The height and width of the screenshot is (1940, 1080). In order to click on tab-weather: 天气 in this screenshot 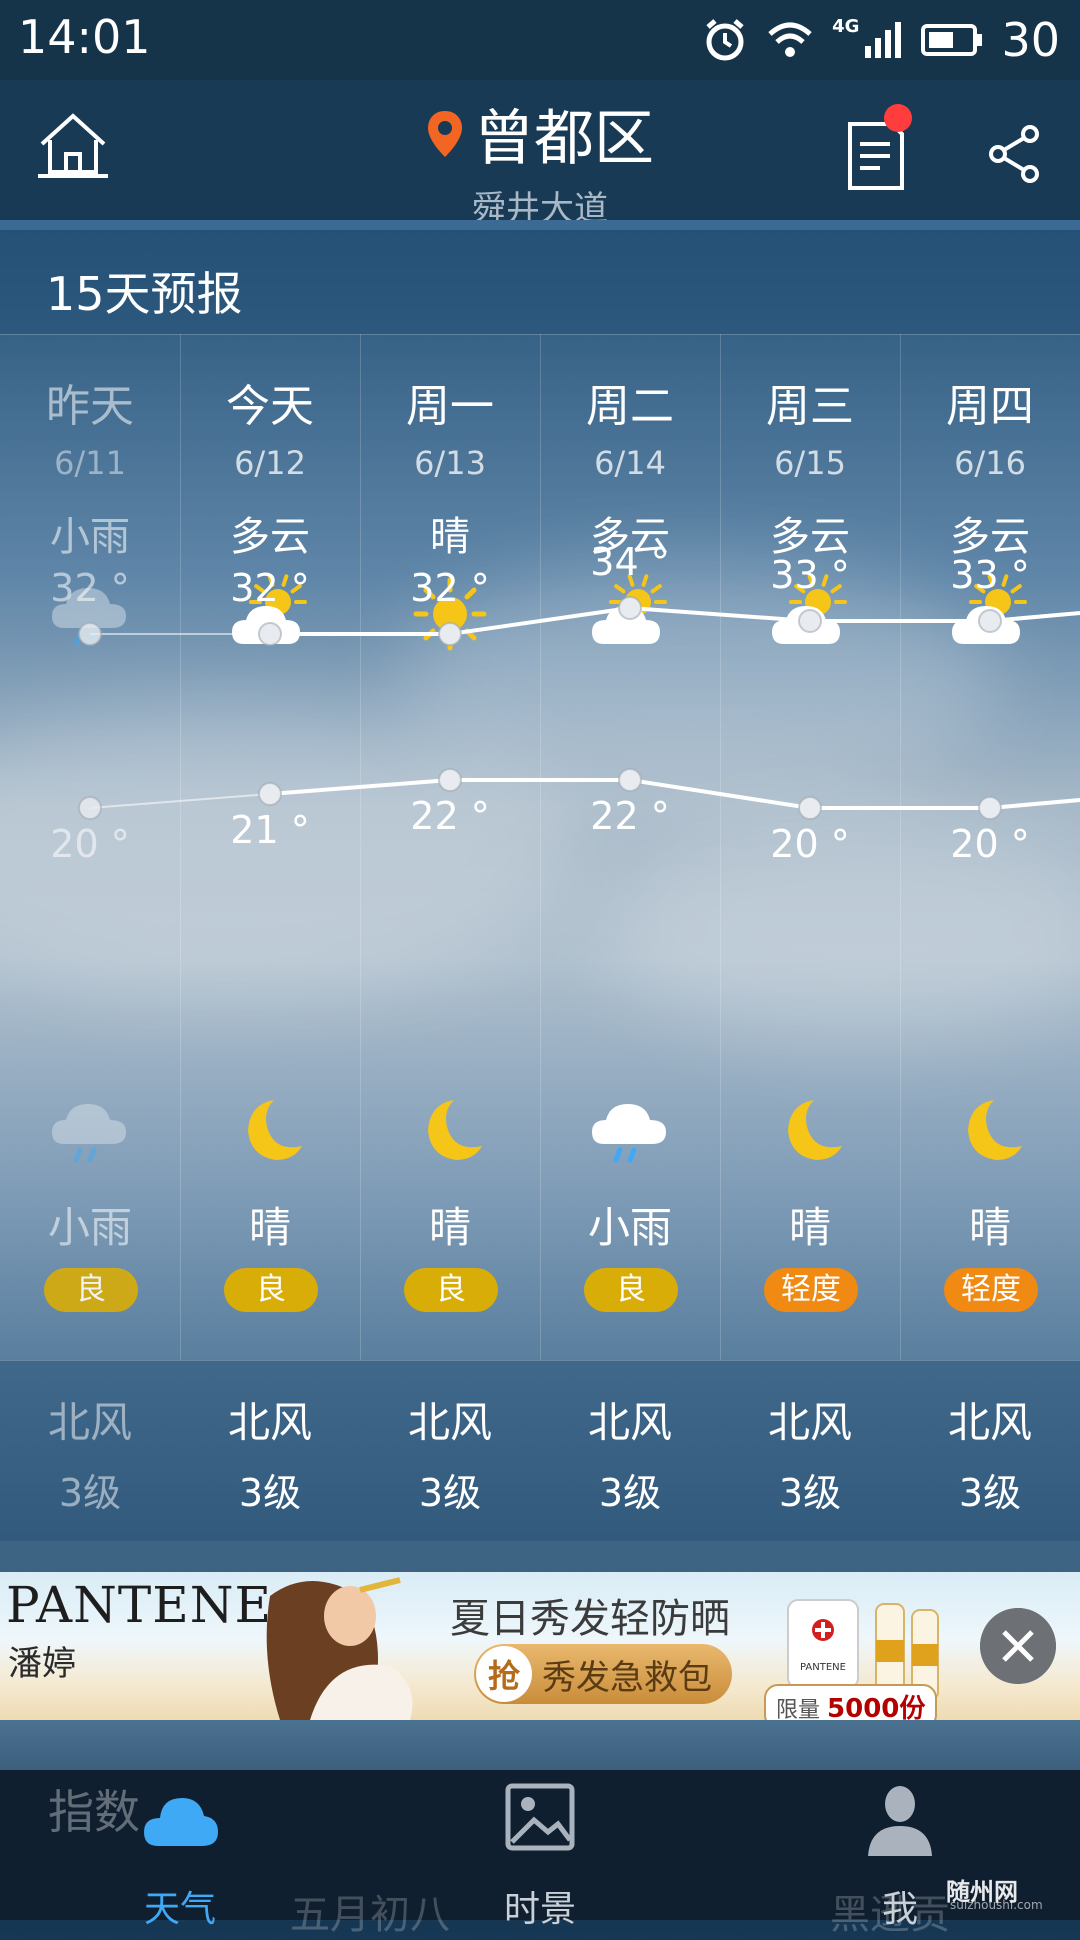, I will do `click(180, 1855)`.